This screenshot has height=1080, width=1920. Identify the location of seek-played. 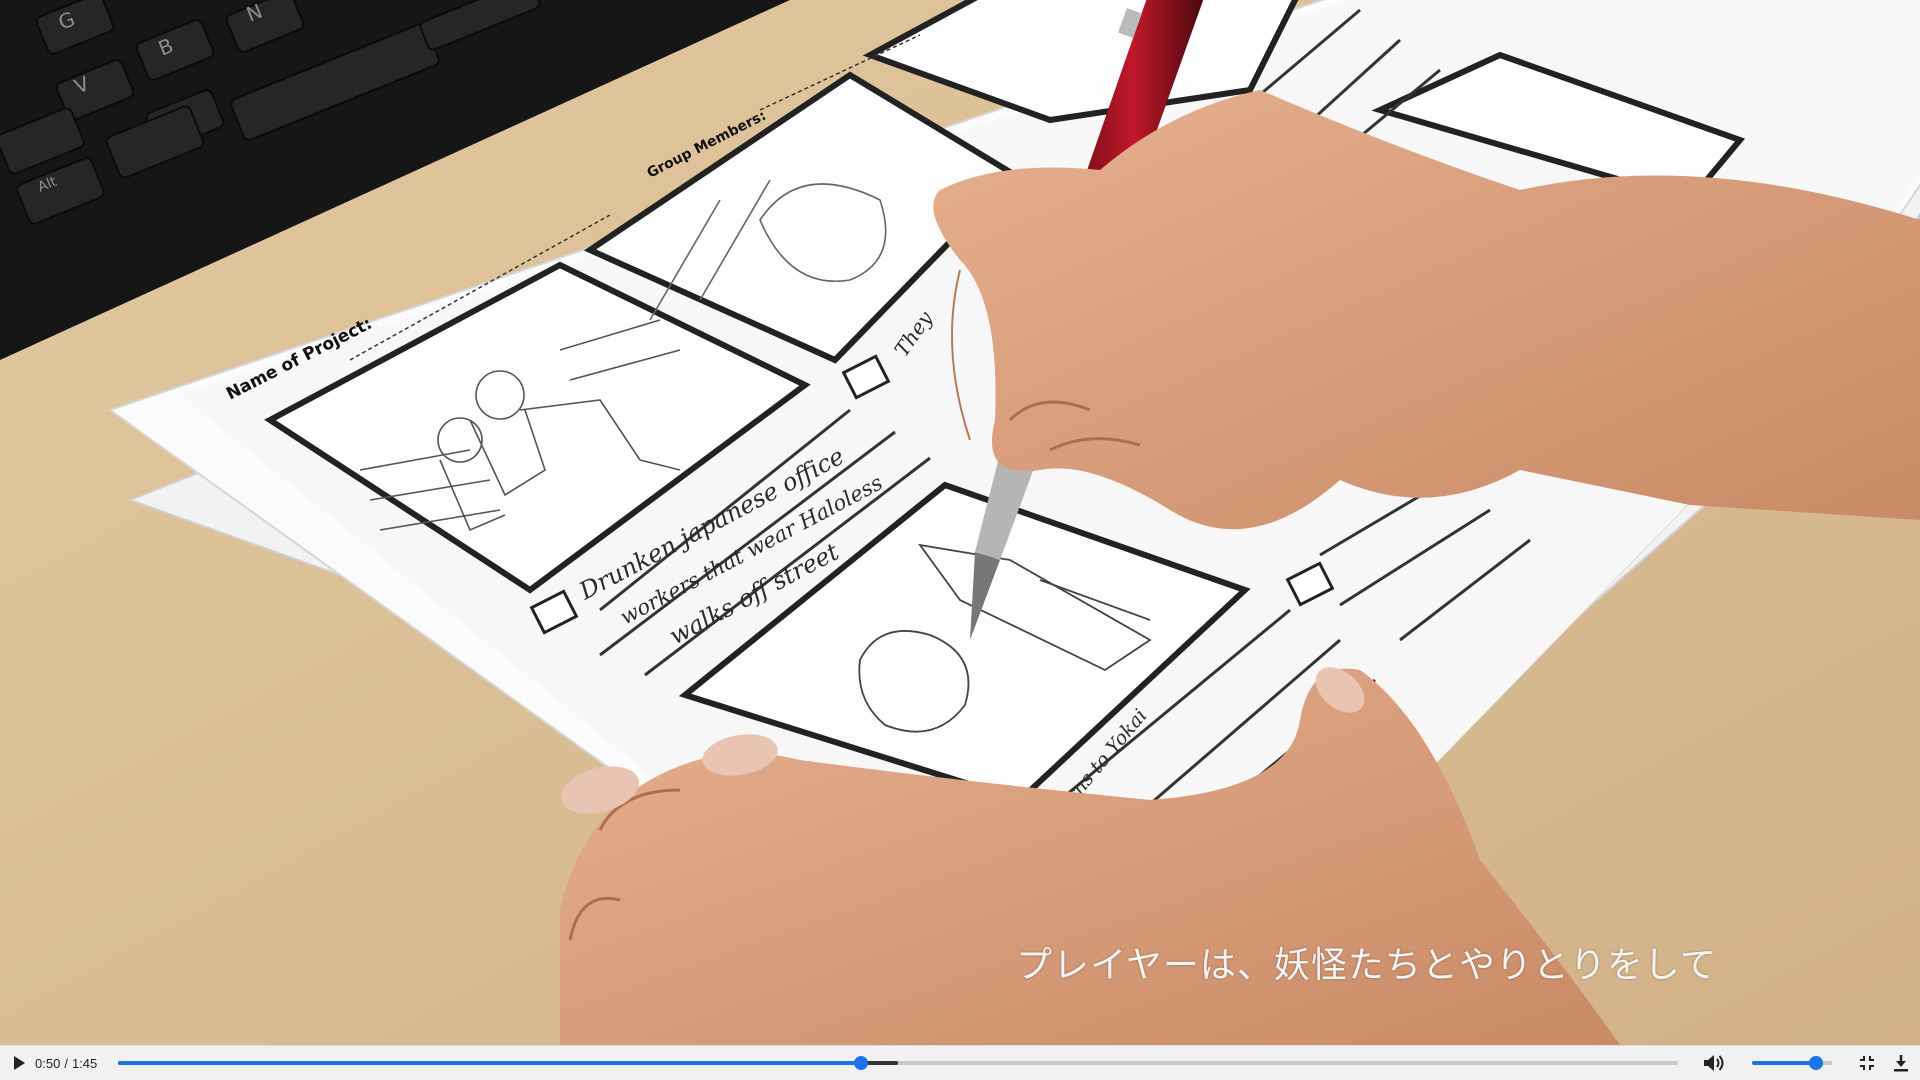
(489, 1063).